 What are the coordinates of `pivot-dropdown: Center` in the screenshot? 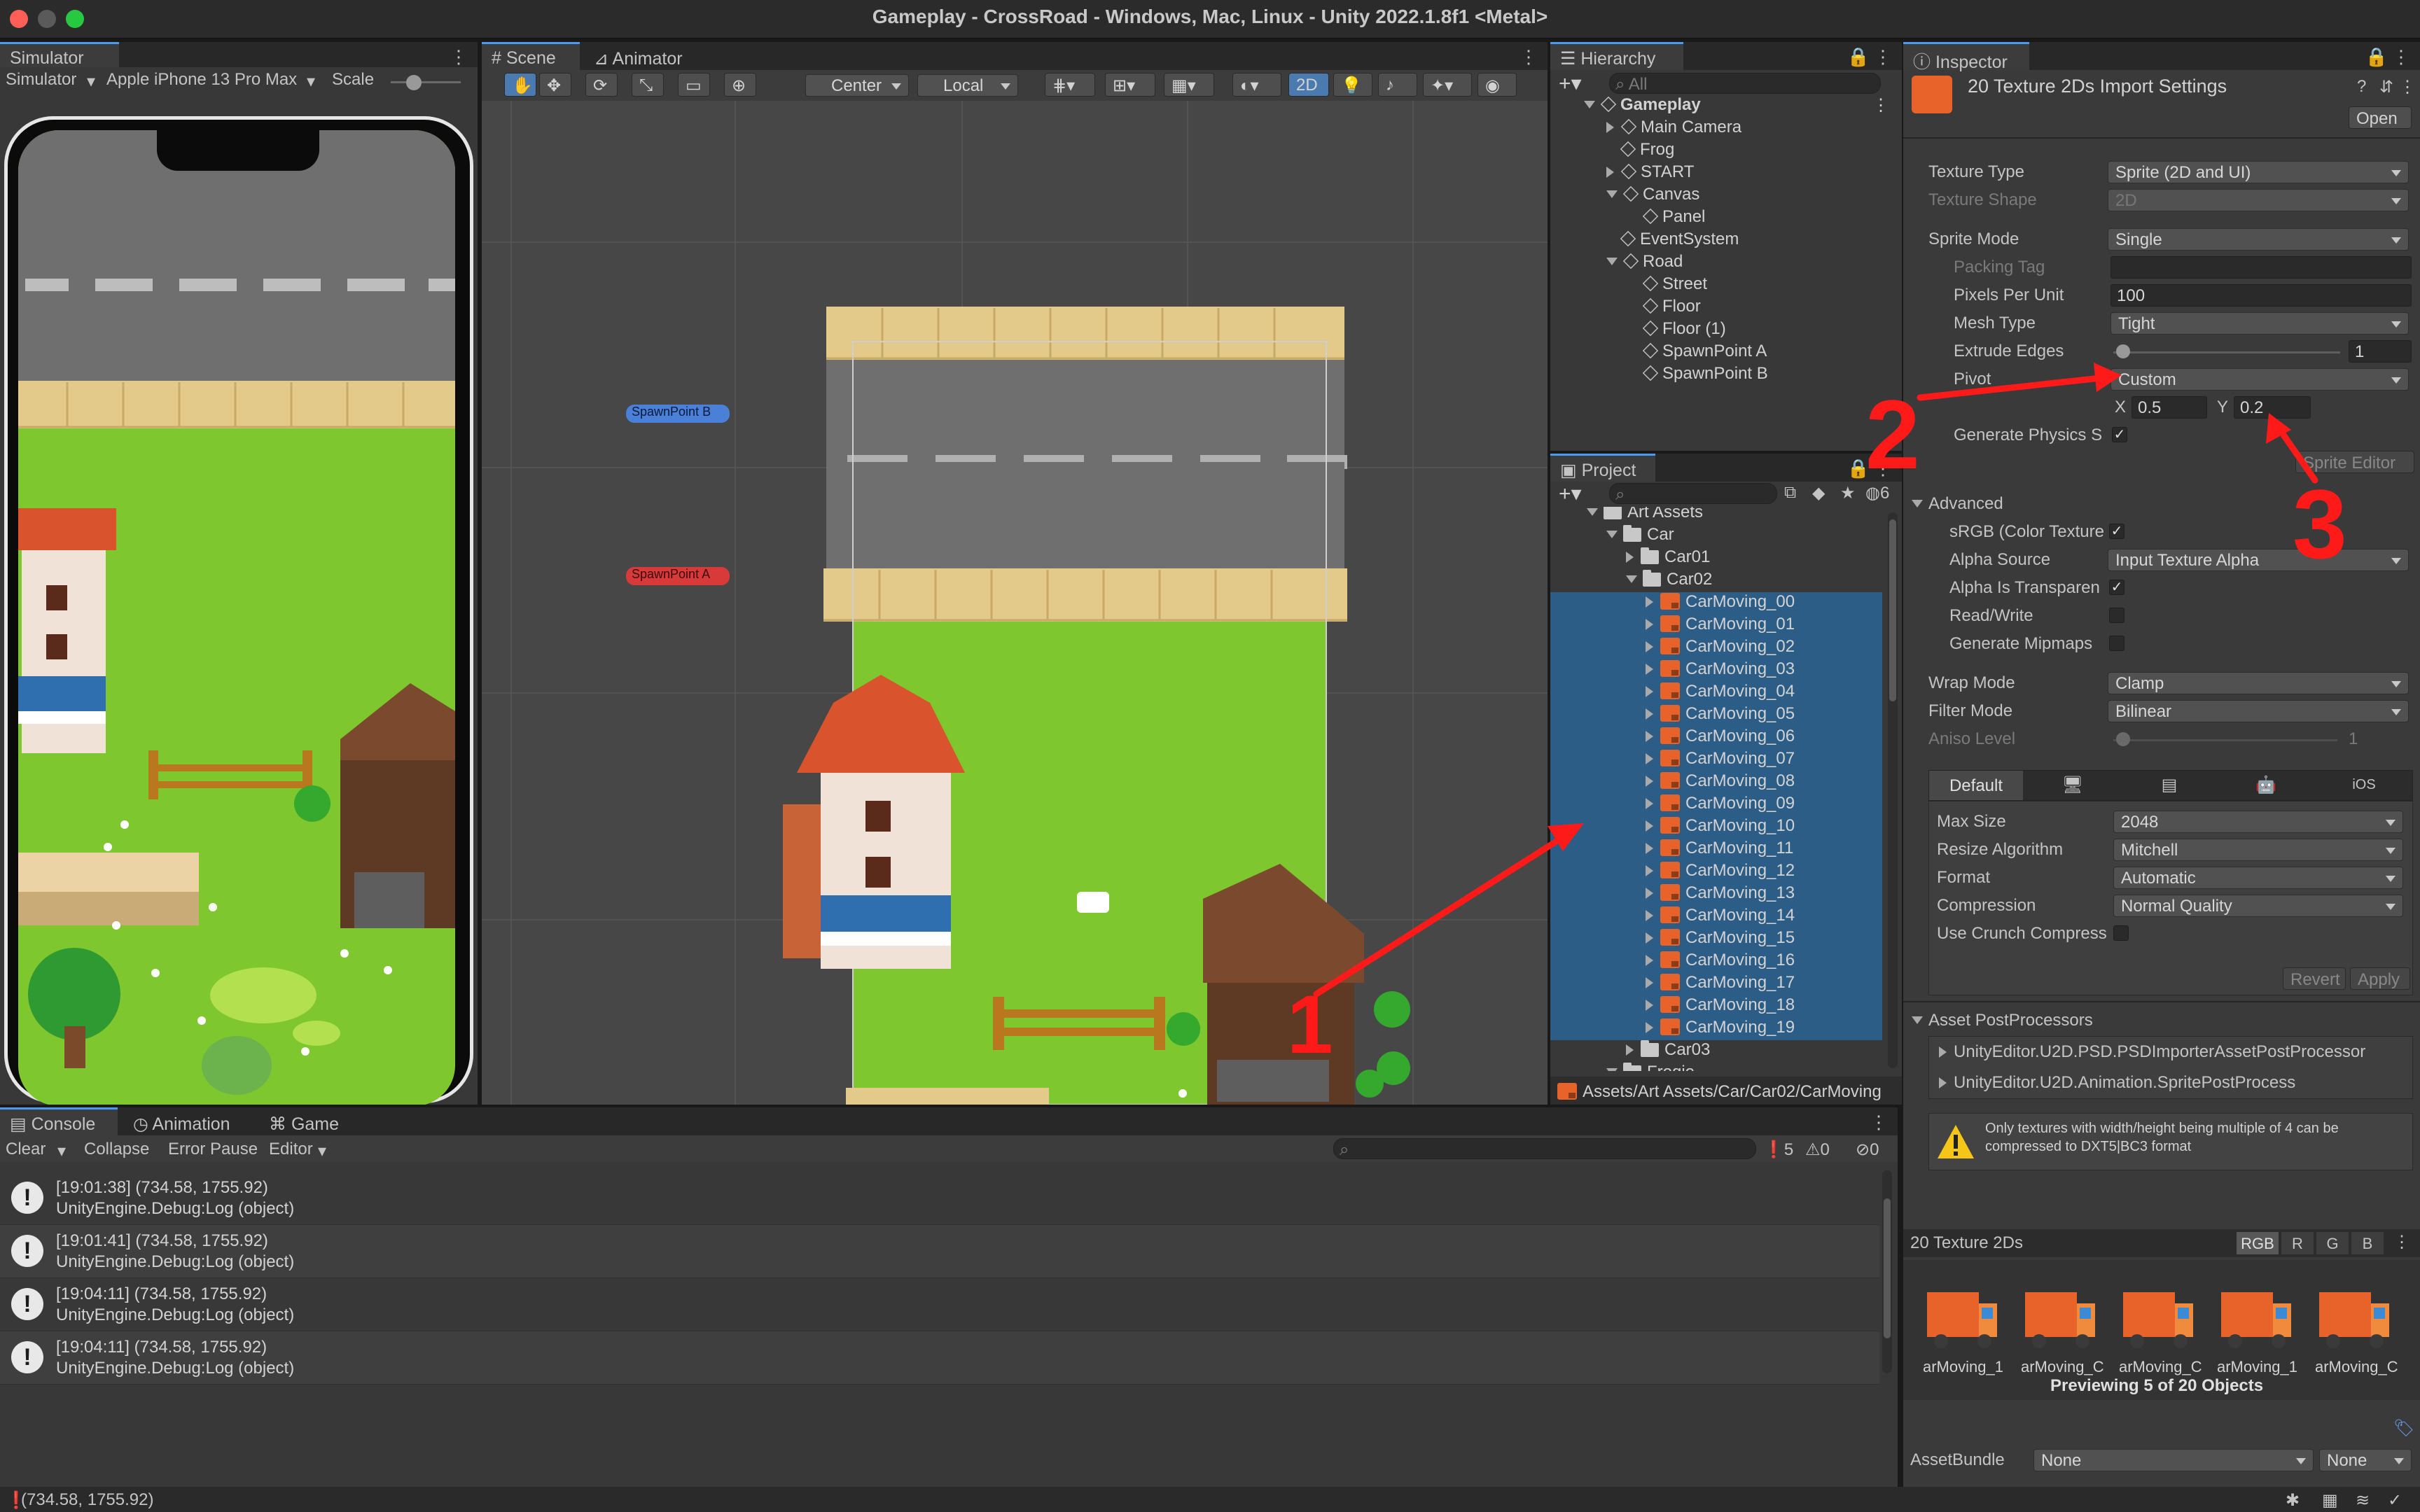 It's located at (857, 85).